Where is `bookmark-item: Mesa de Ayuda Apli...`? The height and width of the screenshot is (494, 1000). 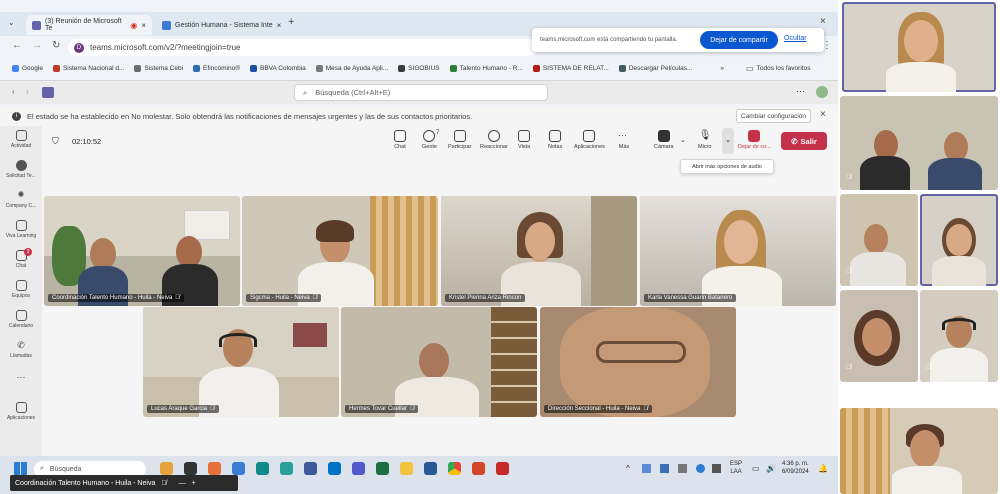
bookmark-item: Mesa de Ayuda Apli... is located at coordinates (351, 68).